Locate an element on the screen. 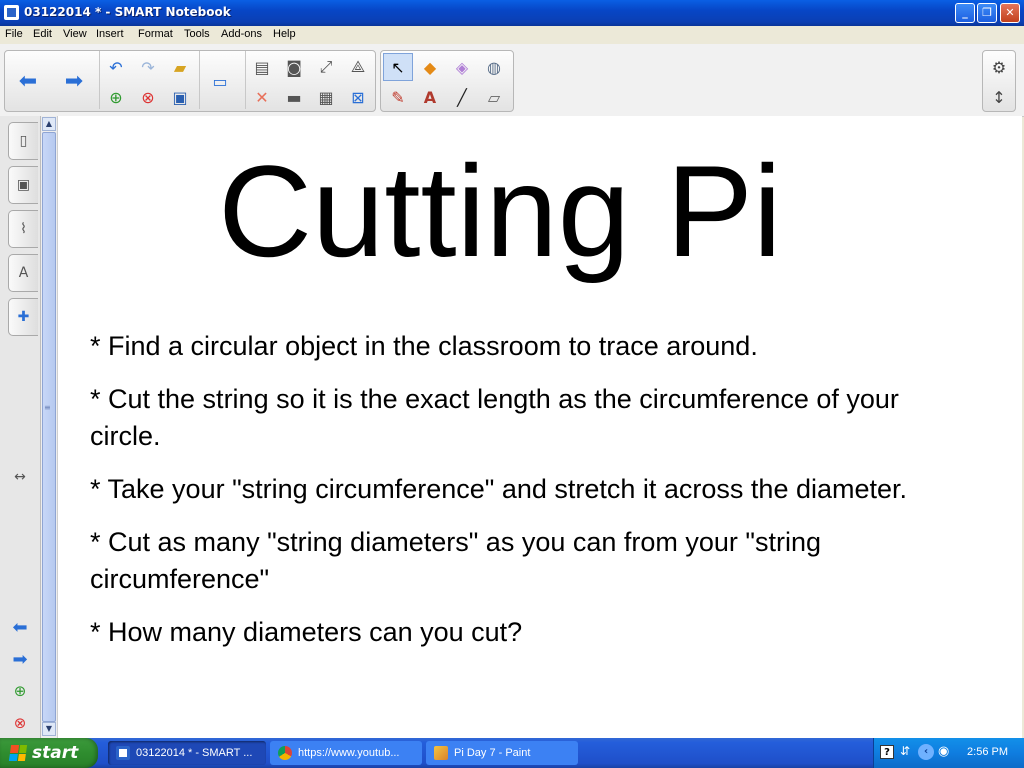 The width and height of the screenshot is (1024, 768). menu-add-ons: Add-ons is located at coordinates (241, 34).